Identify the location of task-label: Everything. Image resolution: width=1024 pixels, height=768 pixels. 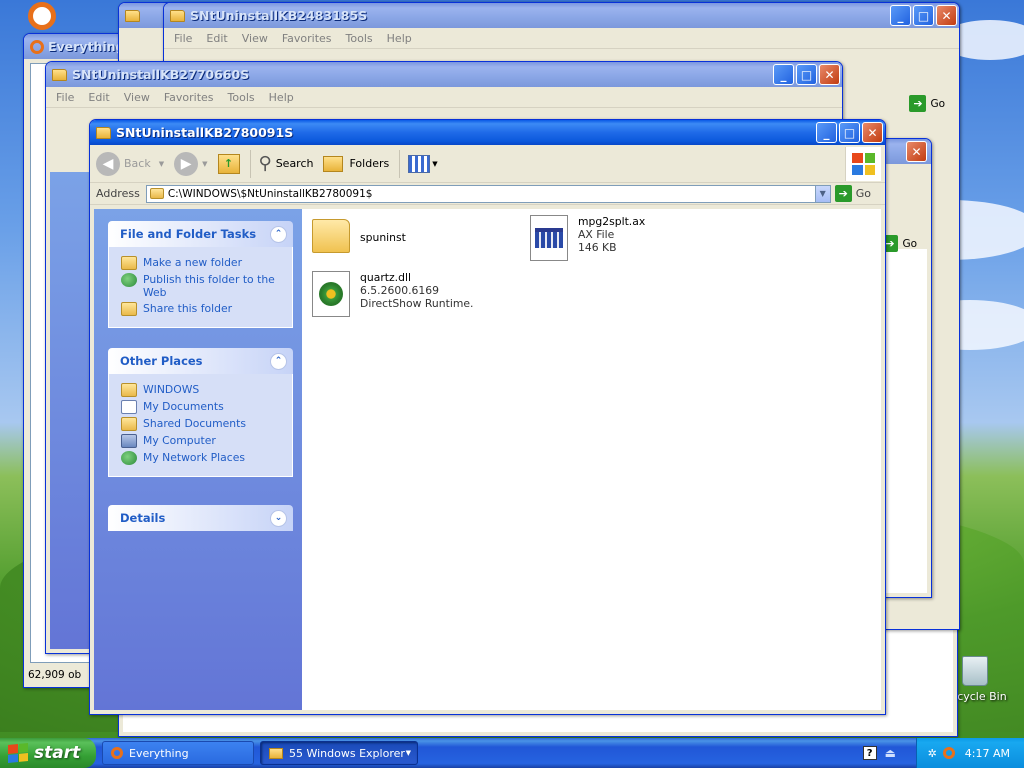
(159, 753).